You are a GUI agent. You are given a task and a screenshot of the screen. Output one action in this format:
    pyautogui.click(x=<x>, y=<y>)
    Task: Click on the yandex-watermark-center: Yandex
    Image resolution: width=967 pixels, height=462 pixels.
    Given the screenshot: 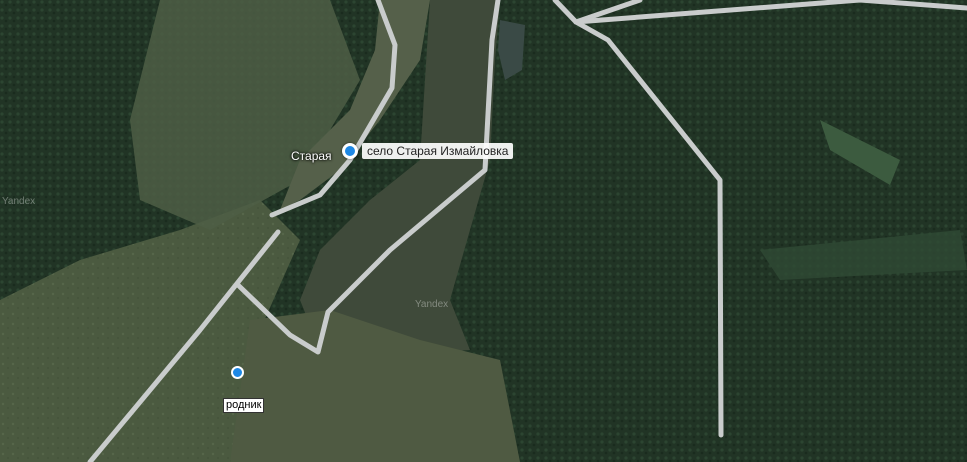 What is the action you would take?
    pyautogui.click(x=432, y=304)
    